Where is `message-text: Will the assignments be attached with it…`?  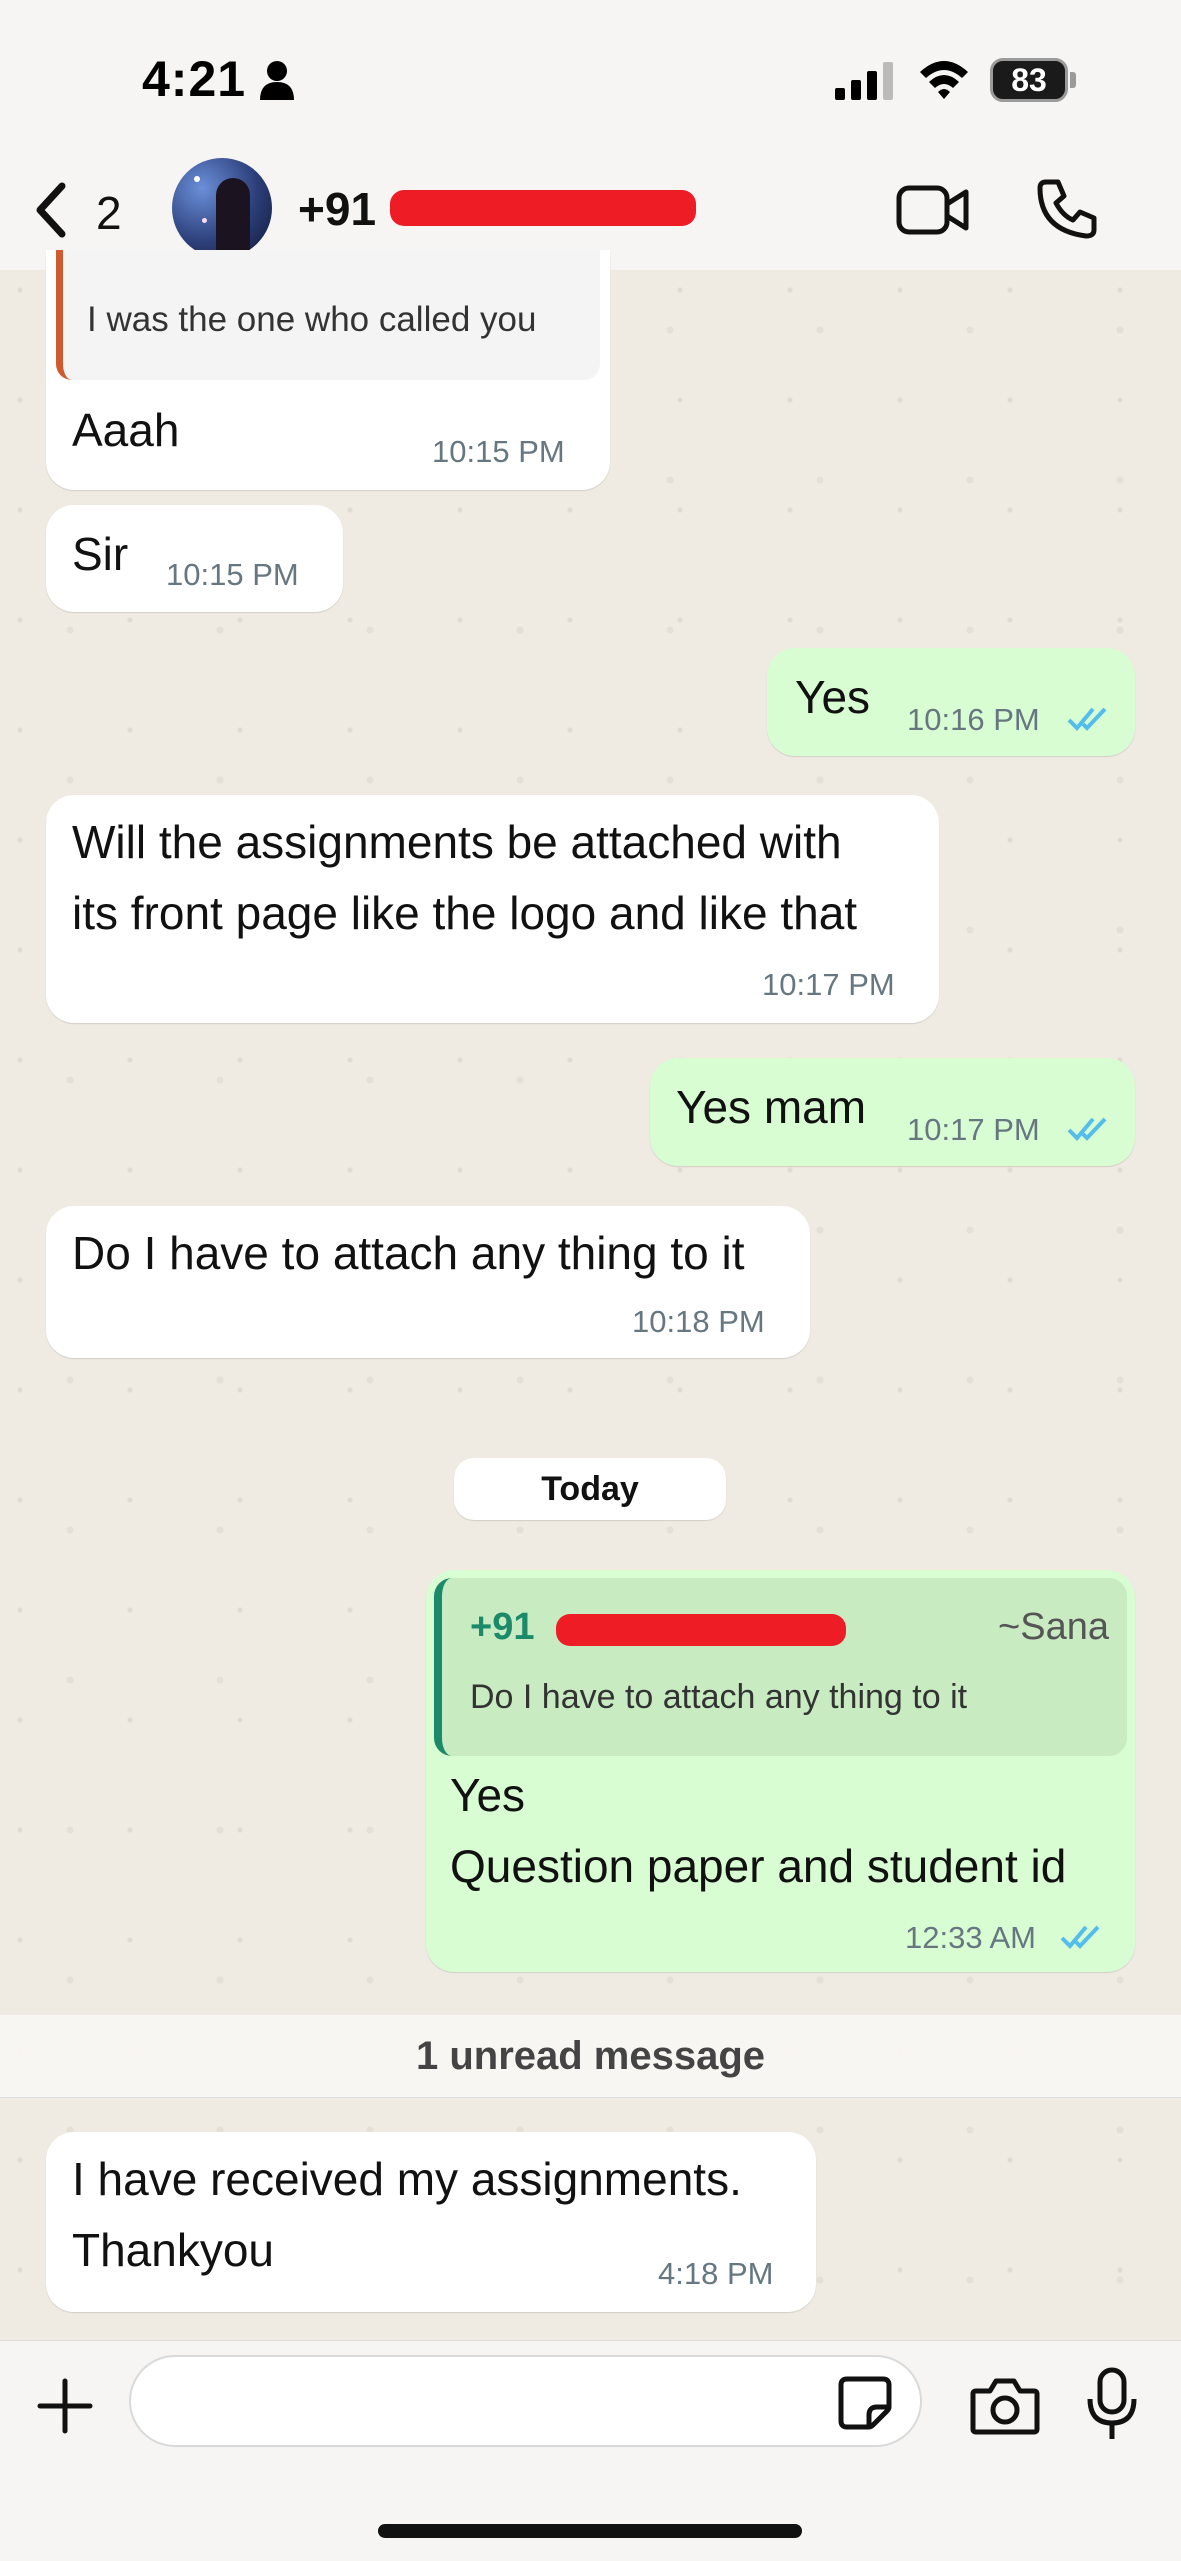 message-text: Will the assignments be attached with it… is located at coordinates (465, 877).